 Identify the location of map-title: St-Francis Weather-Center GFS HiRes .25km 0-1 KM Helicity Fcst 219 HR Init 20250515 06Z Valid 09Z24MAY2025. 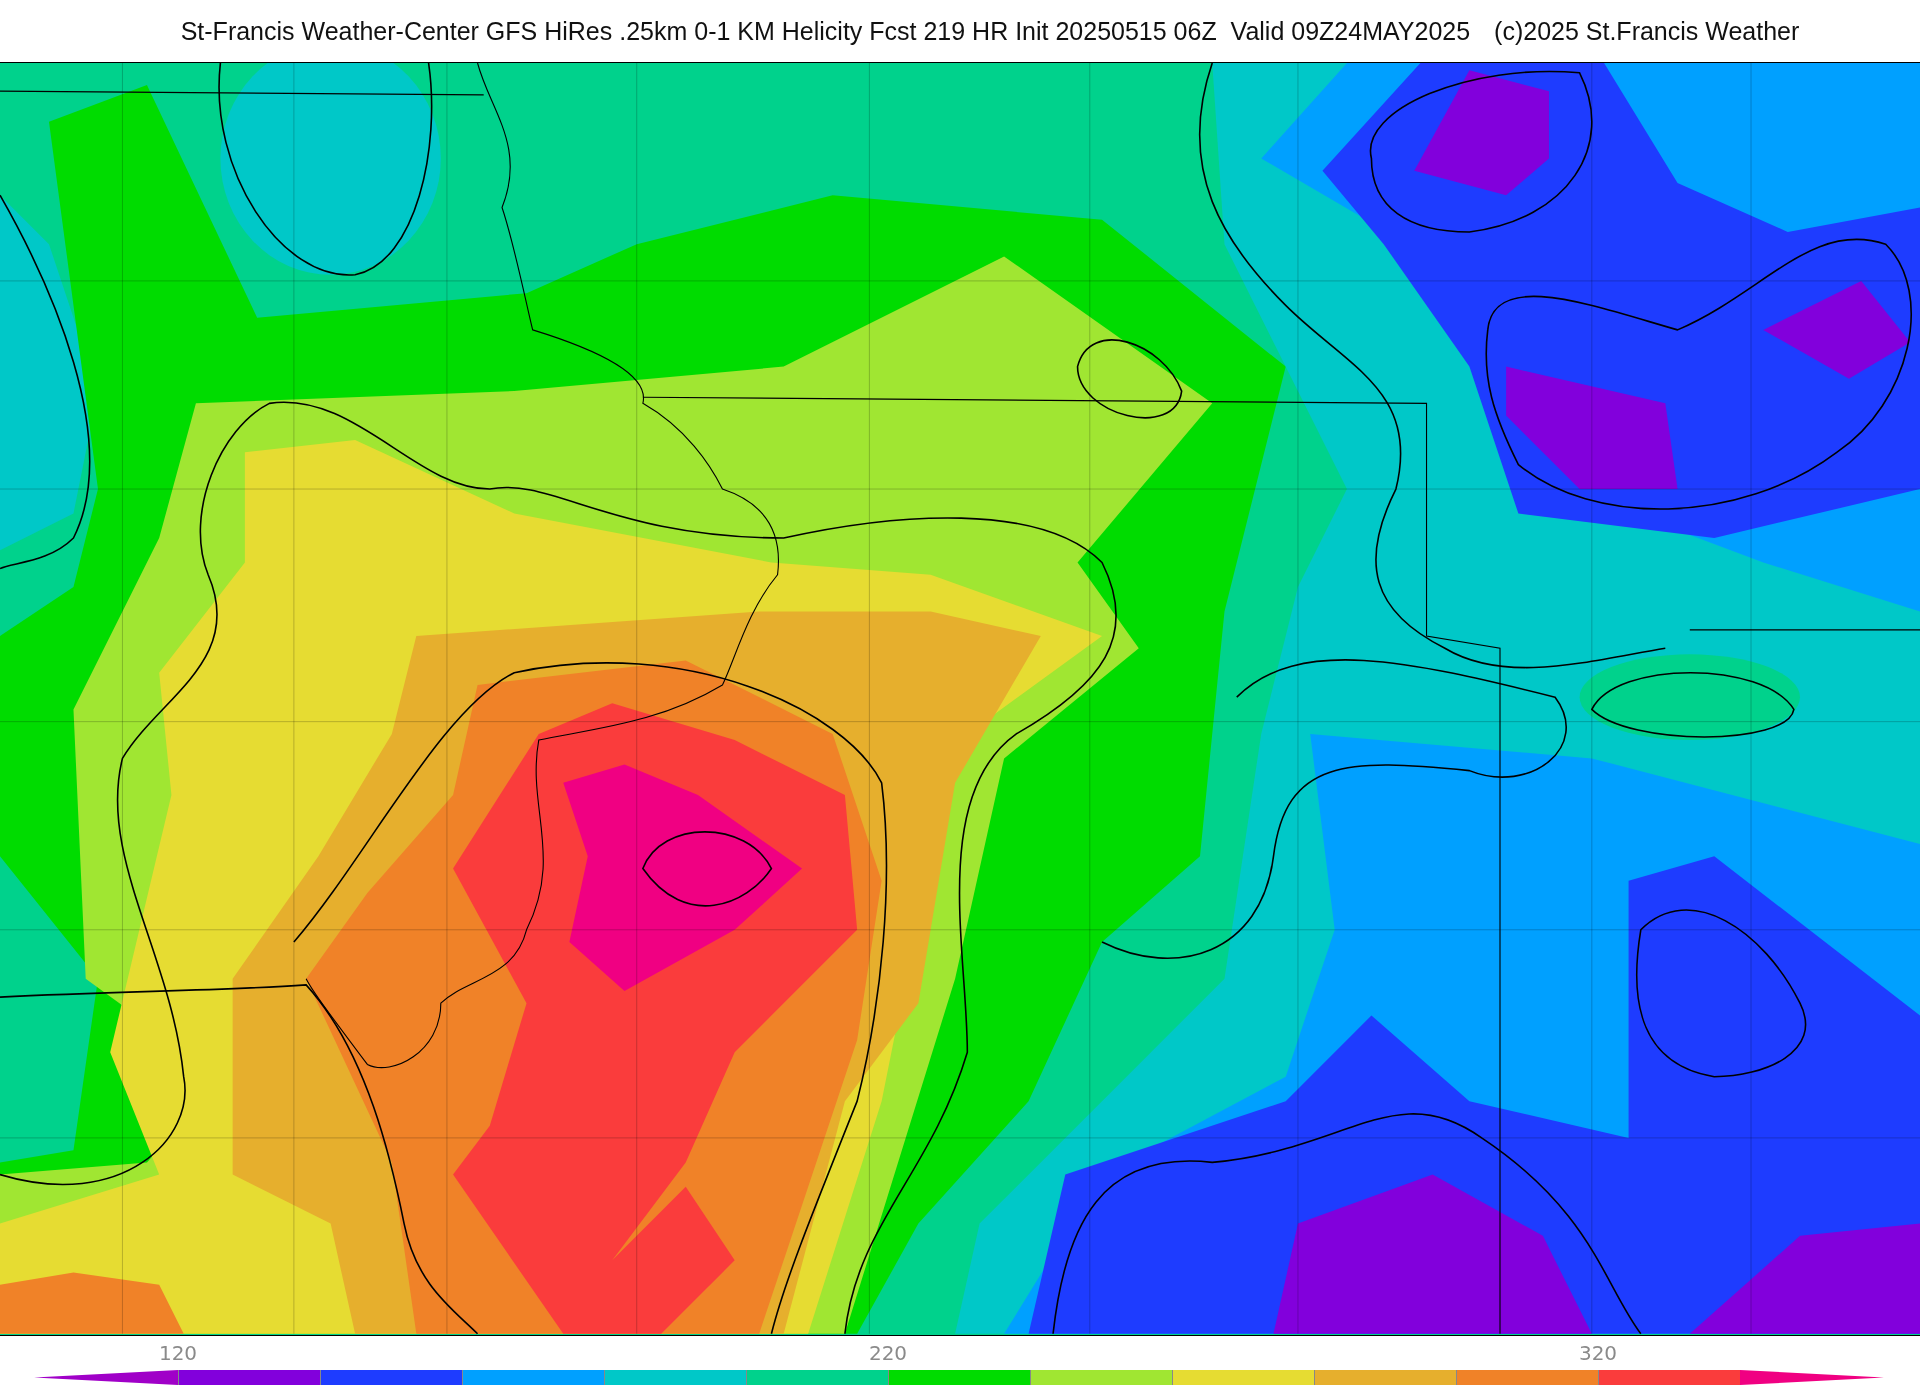
(825, 31).